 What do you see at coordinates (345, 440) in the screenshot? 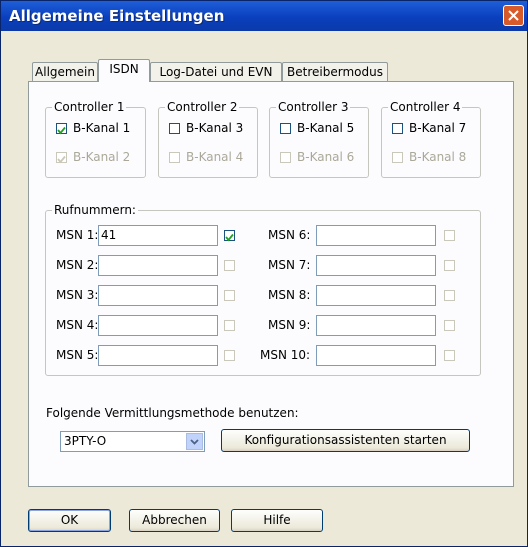
I see `start-assistant-button: Konfigurationsassistenten starten` at bounding box center [345, 440].